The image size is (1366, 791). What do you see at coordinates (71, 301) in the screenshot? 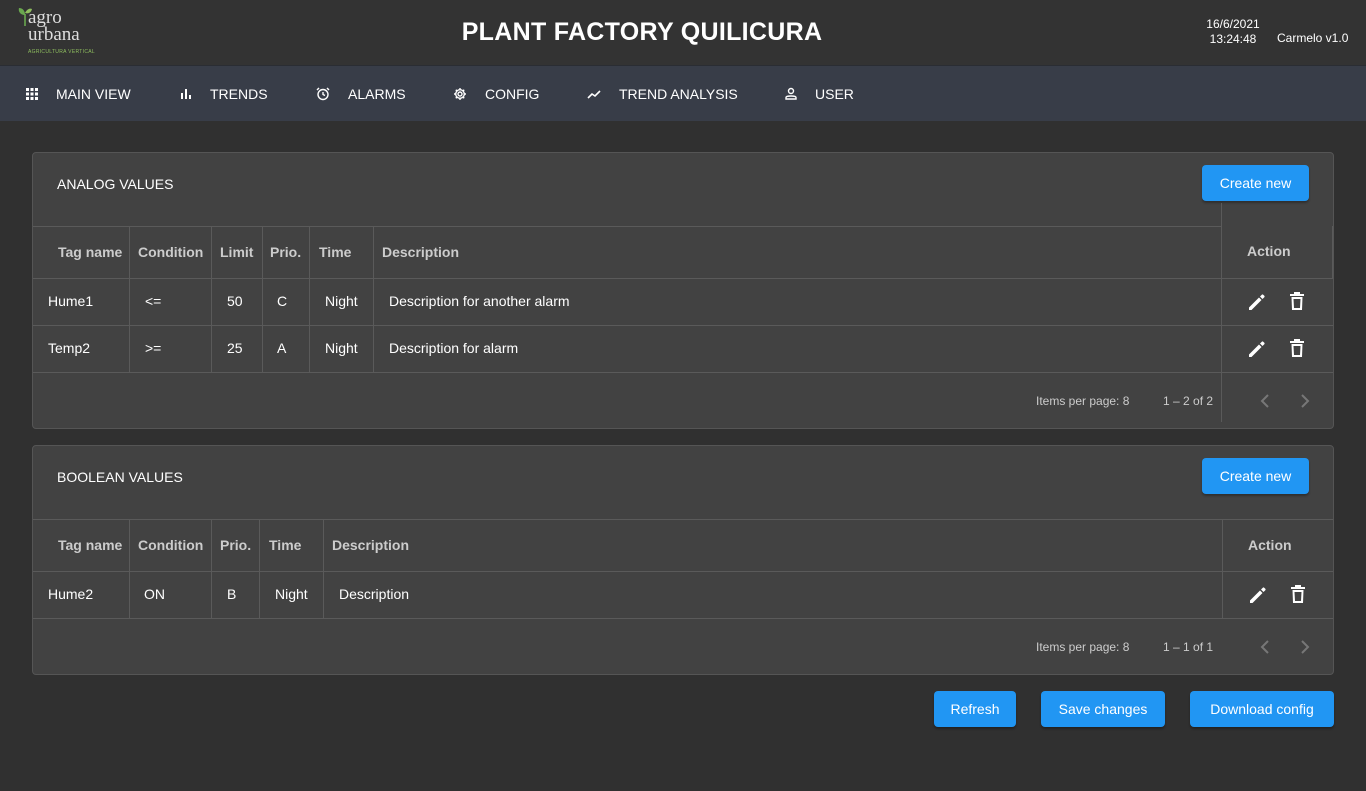
I see `cell-tag: Hume1` at bounding box center [71, 301].